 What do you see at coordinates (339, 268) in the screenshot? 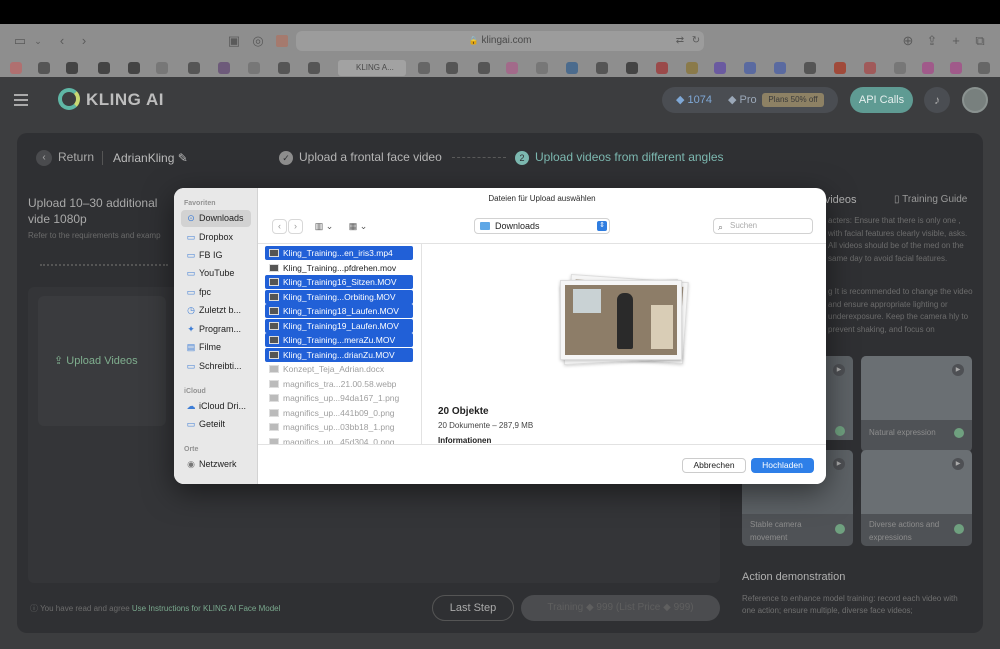
I see `file-row: Kling_Training...pfdrehen.mov` at bounding box center [339, 268].